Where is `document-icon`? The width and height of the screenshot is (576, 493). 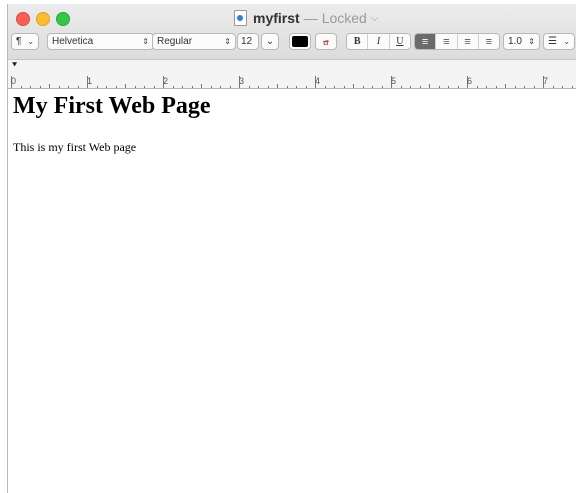
document-icon is located at coordinates (240, 18).